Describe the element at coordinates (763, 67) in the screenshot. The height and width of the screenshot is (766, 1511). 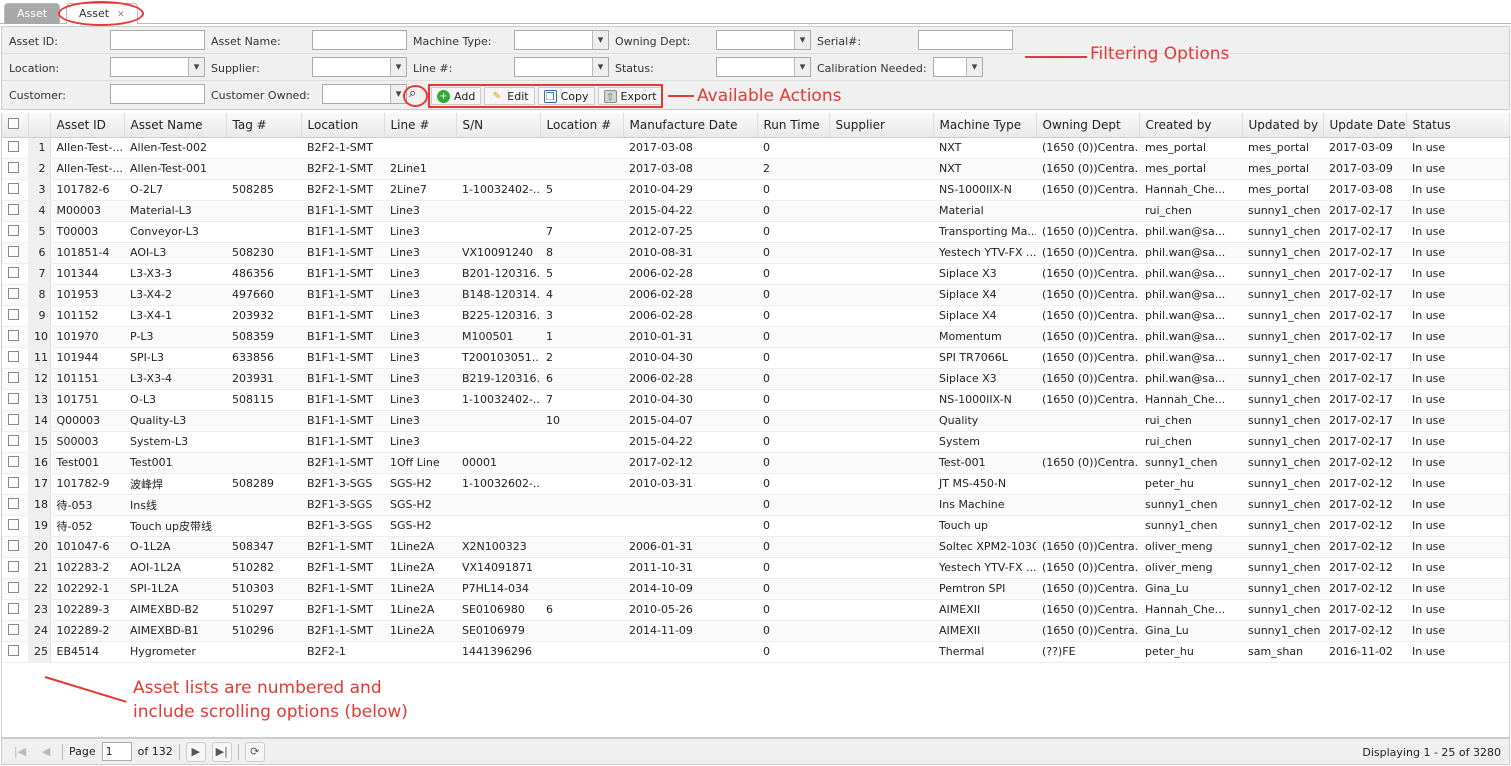
I see `status-select` at that location.